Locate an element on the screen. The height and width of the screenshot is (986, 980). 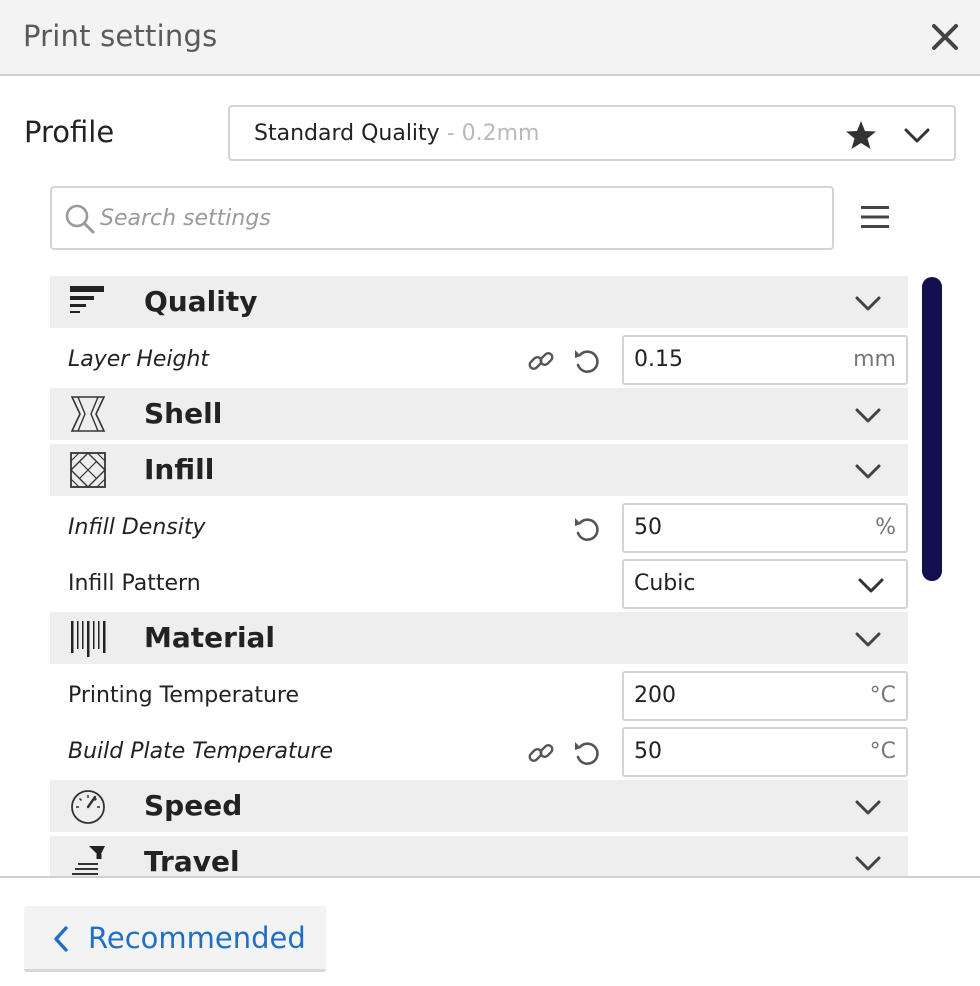
setting-label: Build Plate Temperature is located at coordinates (201, 751).